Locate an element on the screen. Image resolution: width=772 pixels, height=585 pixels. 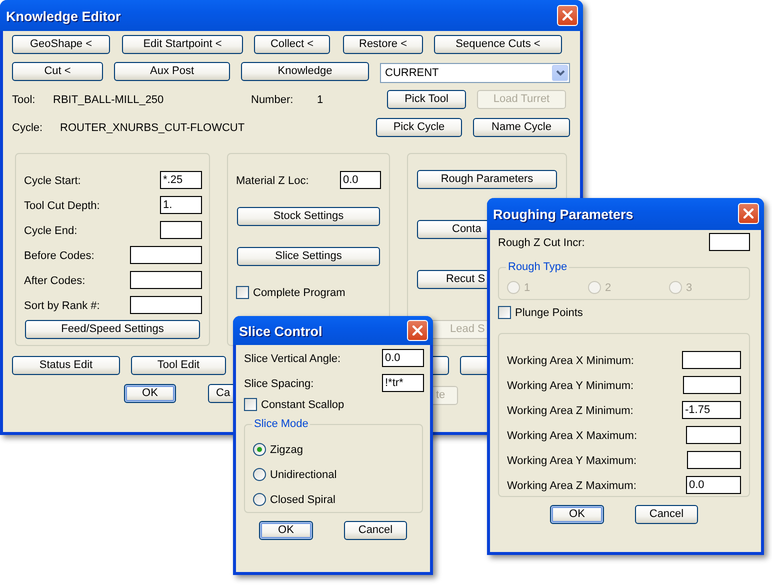
field-label: Material Z Loc: is located at coordinates (272, 181).